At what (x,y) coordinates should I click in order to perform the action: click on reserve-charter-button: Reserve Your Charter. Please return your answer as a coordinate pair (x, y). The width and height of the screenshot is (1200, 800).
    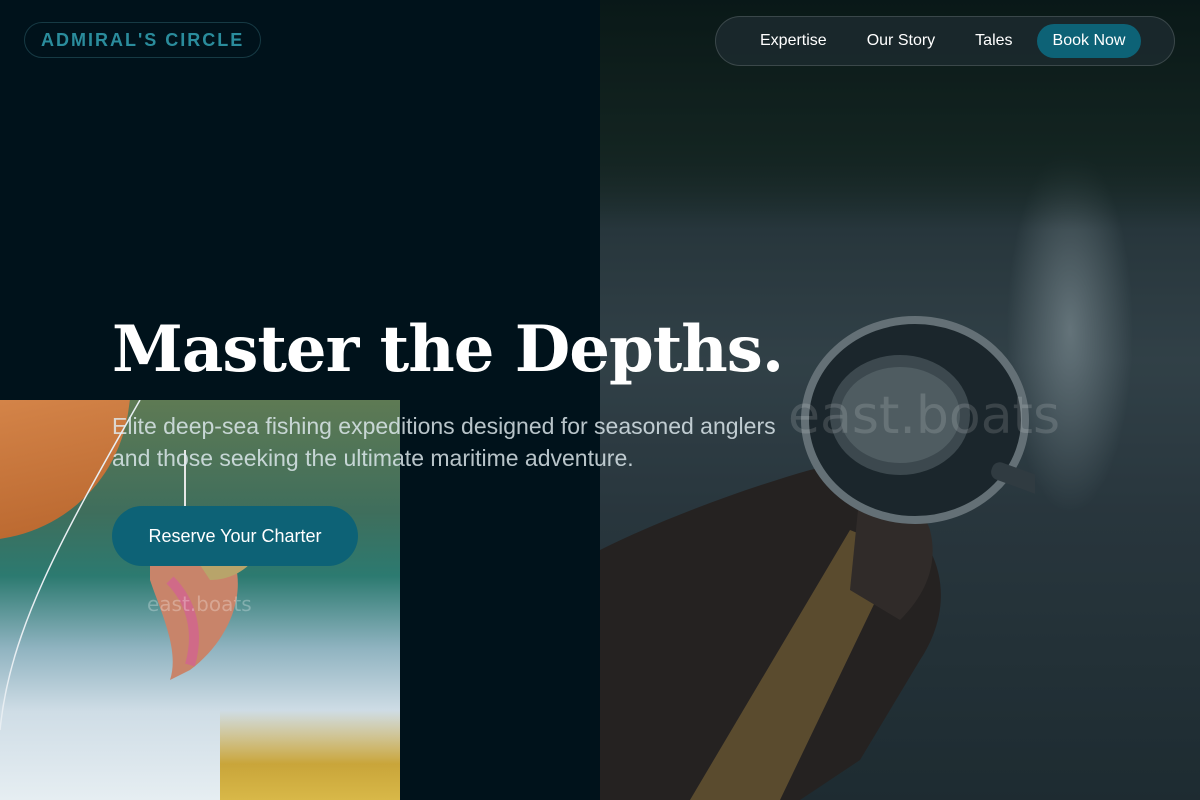
    Looking at the image, I should click on (235, 536).